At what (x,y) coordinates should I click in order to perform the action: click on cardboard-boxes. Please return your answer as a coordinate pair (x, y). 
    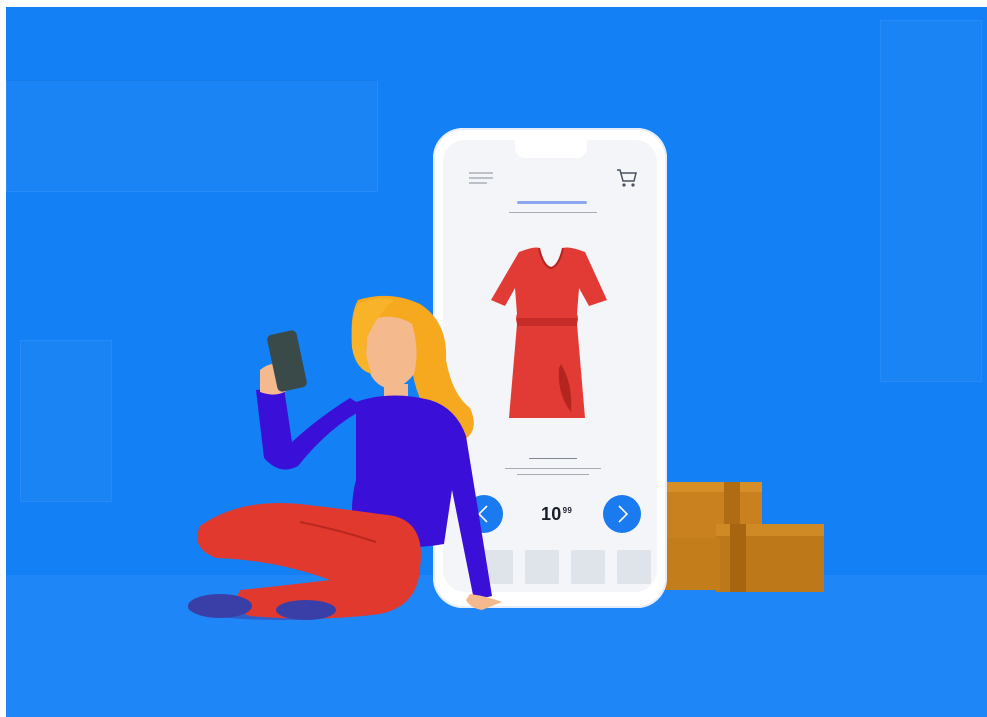
    Looking at the image, I should click on (742, 537).